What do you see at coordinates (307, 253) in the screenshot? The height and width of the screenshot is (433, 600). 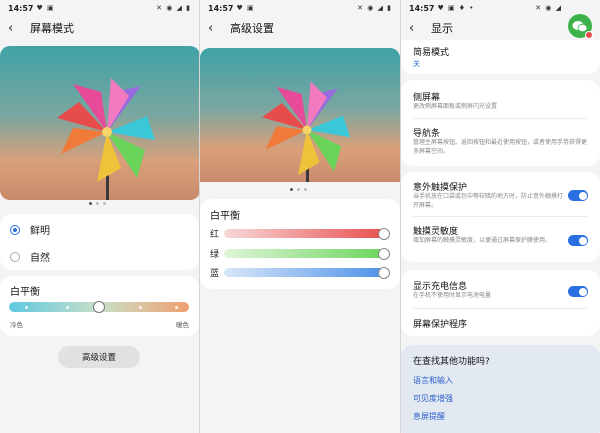 I see `green-slider` at bounding box center [307, 253].